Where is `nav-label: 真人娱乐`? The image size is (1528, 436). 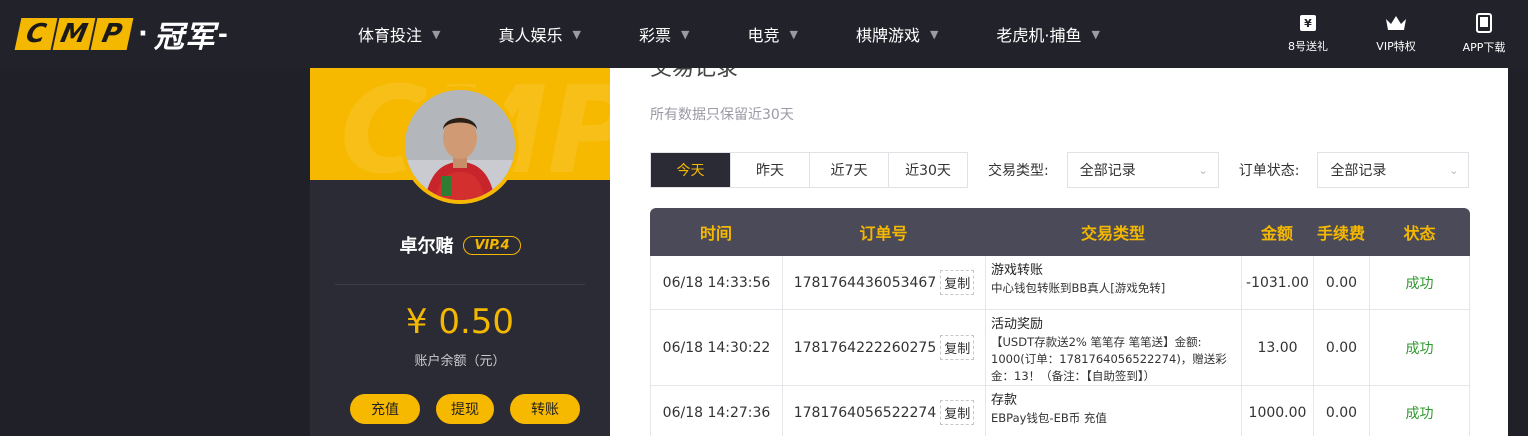 nav-label: 真人娱乐 is located at coordinates (530, 35).